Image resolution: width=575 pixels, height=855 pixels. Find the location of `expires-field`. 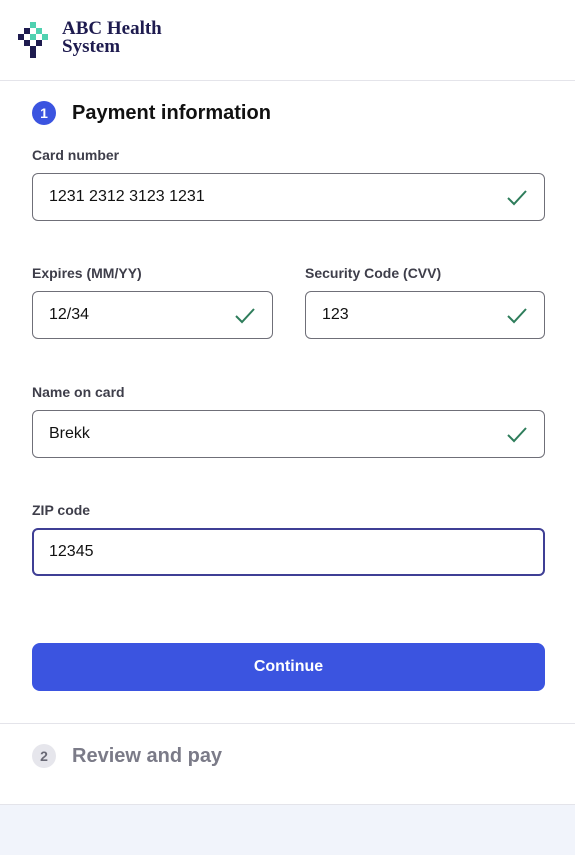

expires-field is located at coordinates (152, 315).